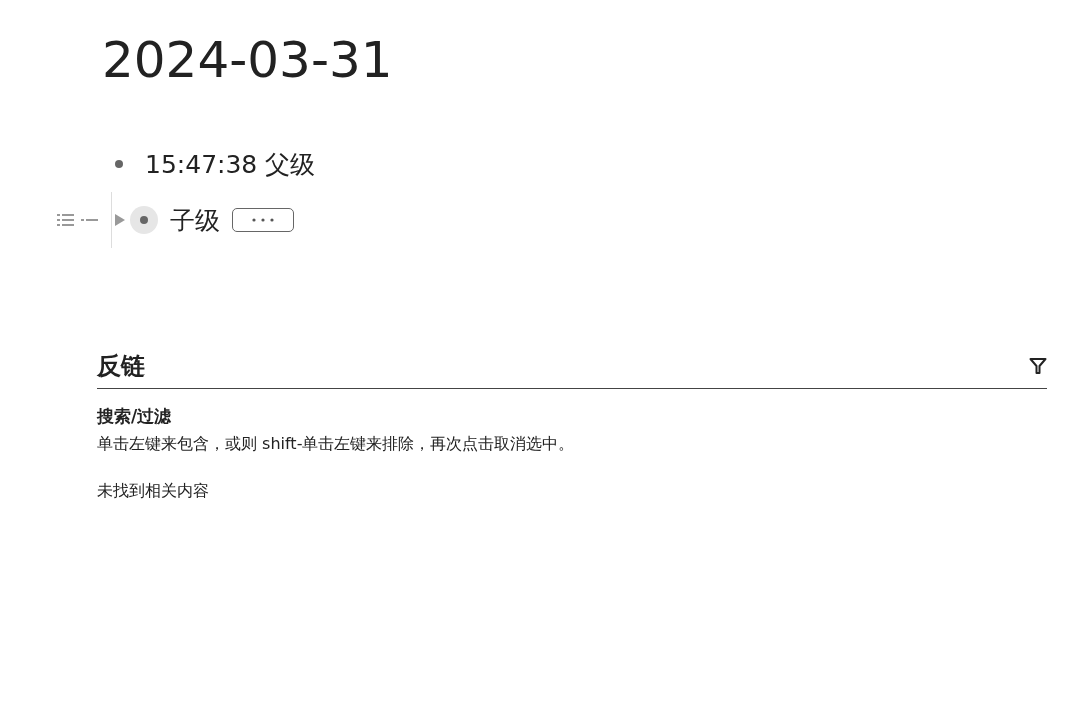  I want to click on bullet, so click(144, 220).